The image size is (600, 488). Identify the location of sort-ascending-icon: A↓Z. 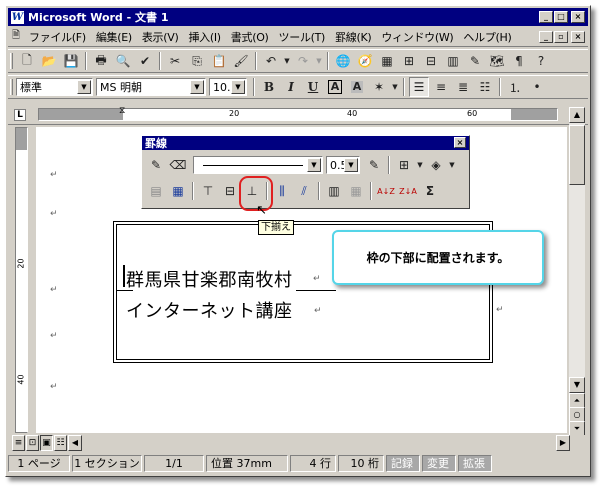
(386, 191).